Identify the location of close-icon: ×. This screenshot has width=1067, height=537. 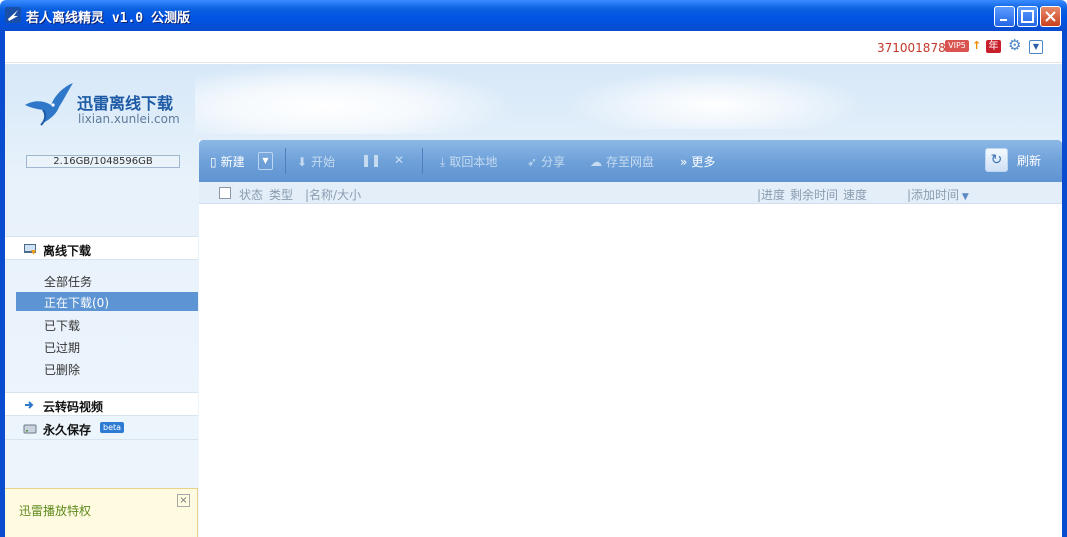
(183, 500).